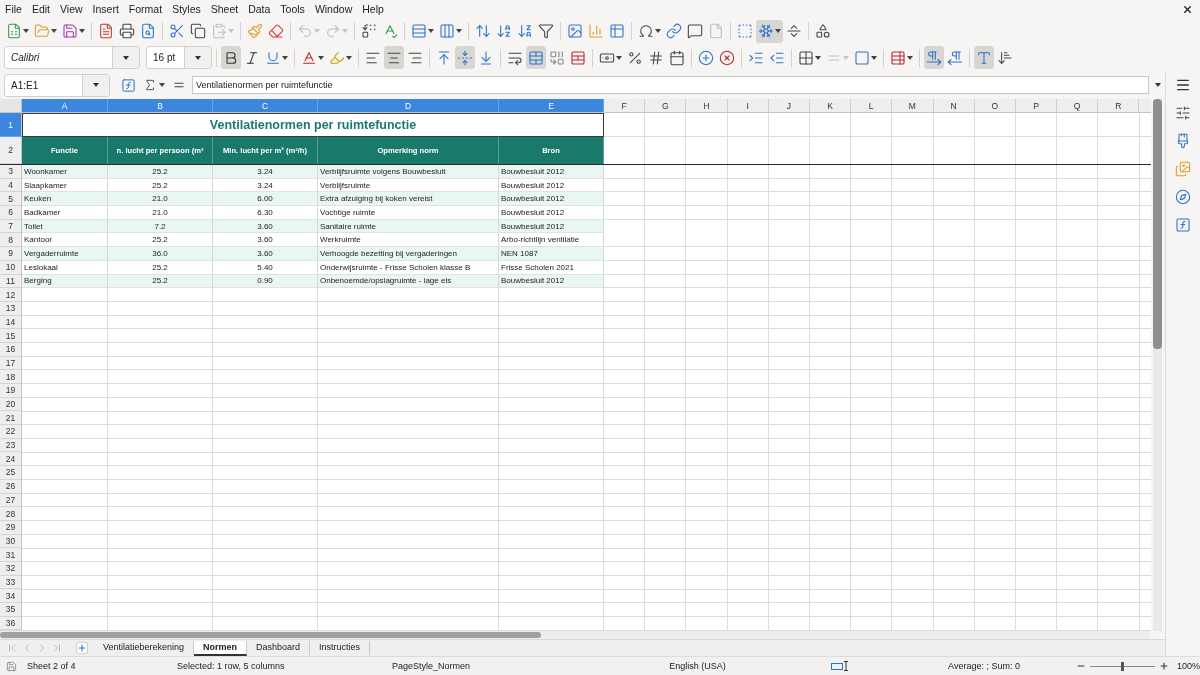 The width and height of the screenshot is (1200, 675). I want to click on table-cell: 6.30, so click(265, 213).